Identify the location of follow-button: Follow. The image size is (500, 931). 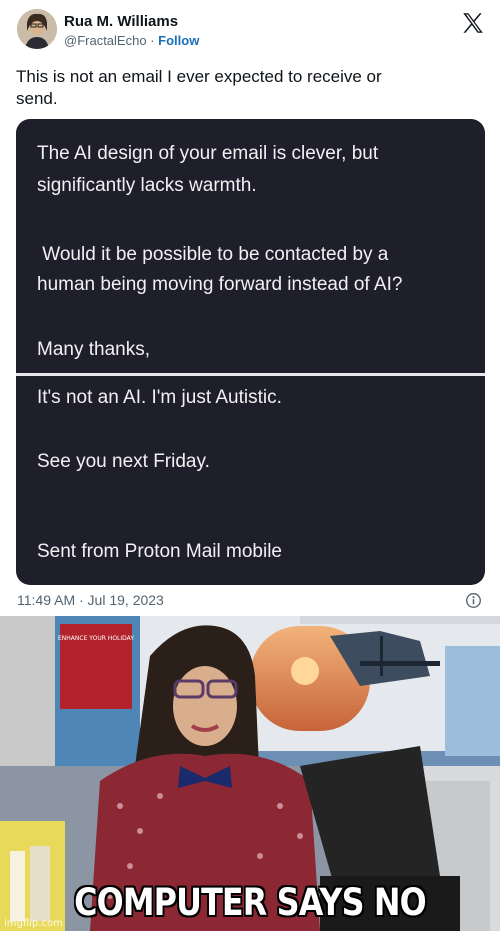
(178, 40).